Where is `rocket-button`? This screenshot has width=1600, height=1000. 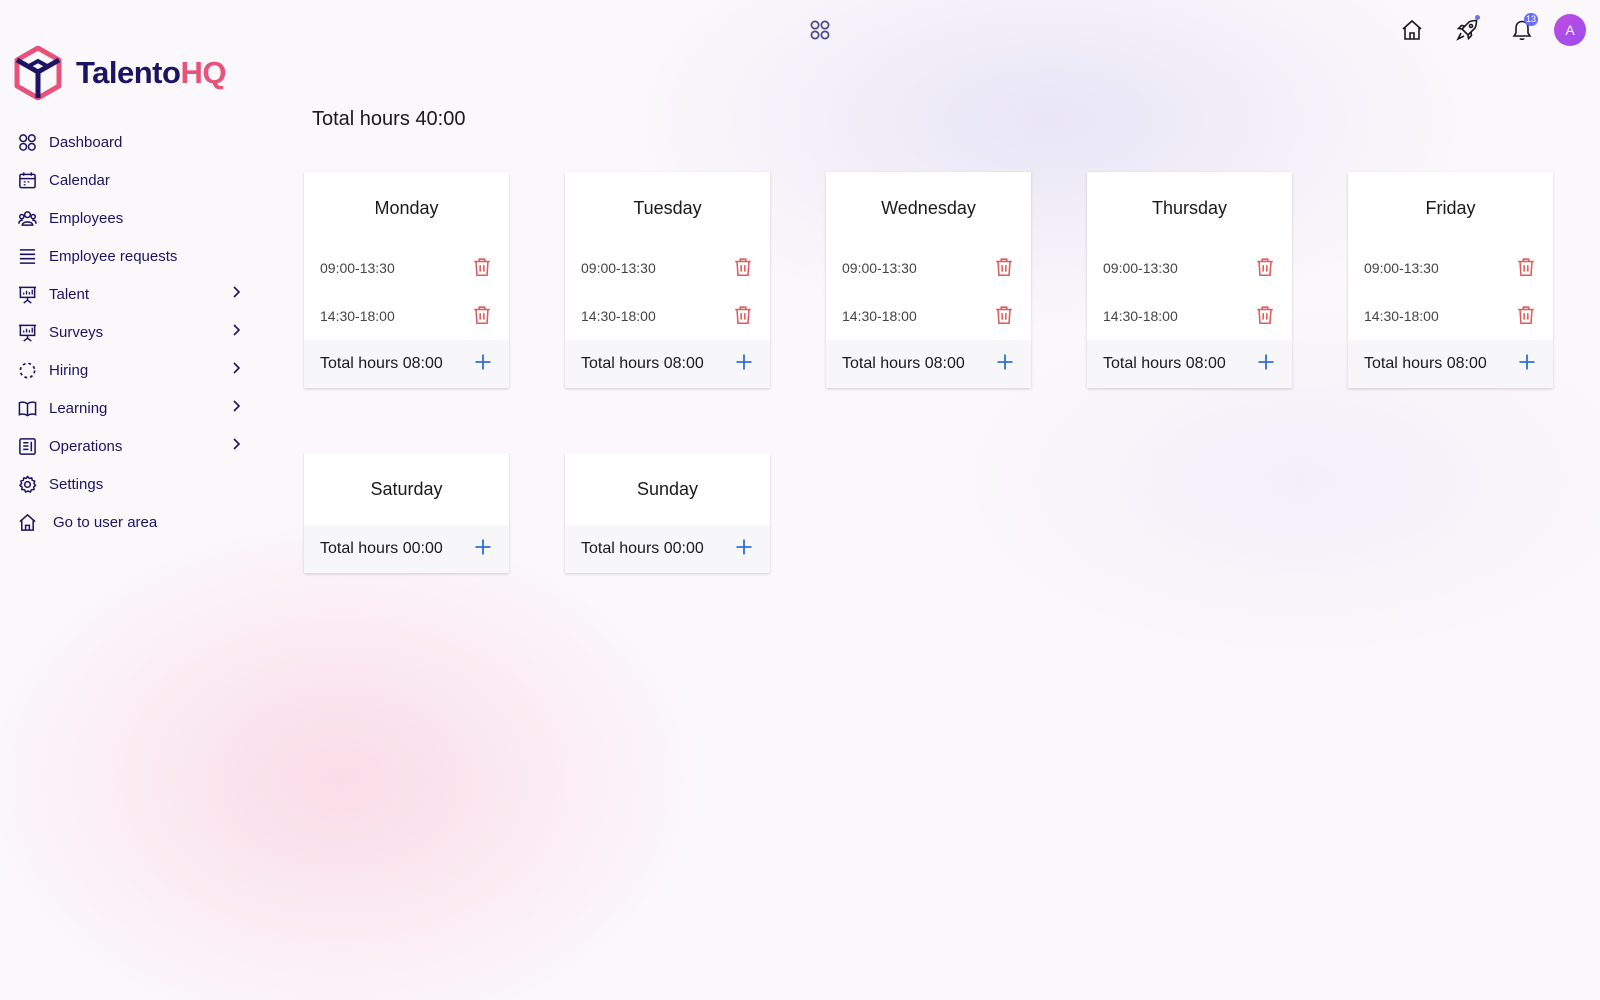 rocket-button is located at coordinates (1467, 30).